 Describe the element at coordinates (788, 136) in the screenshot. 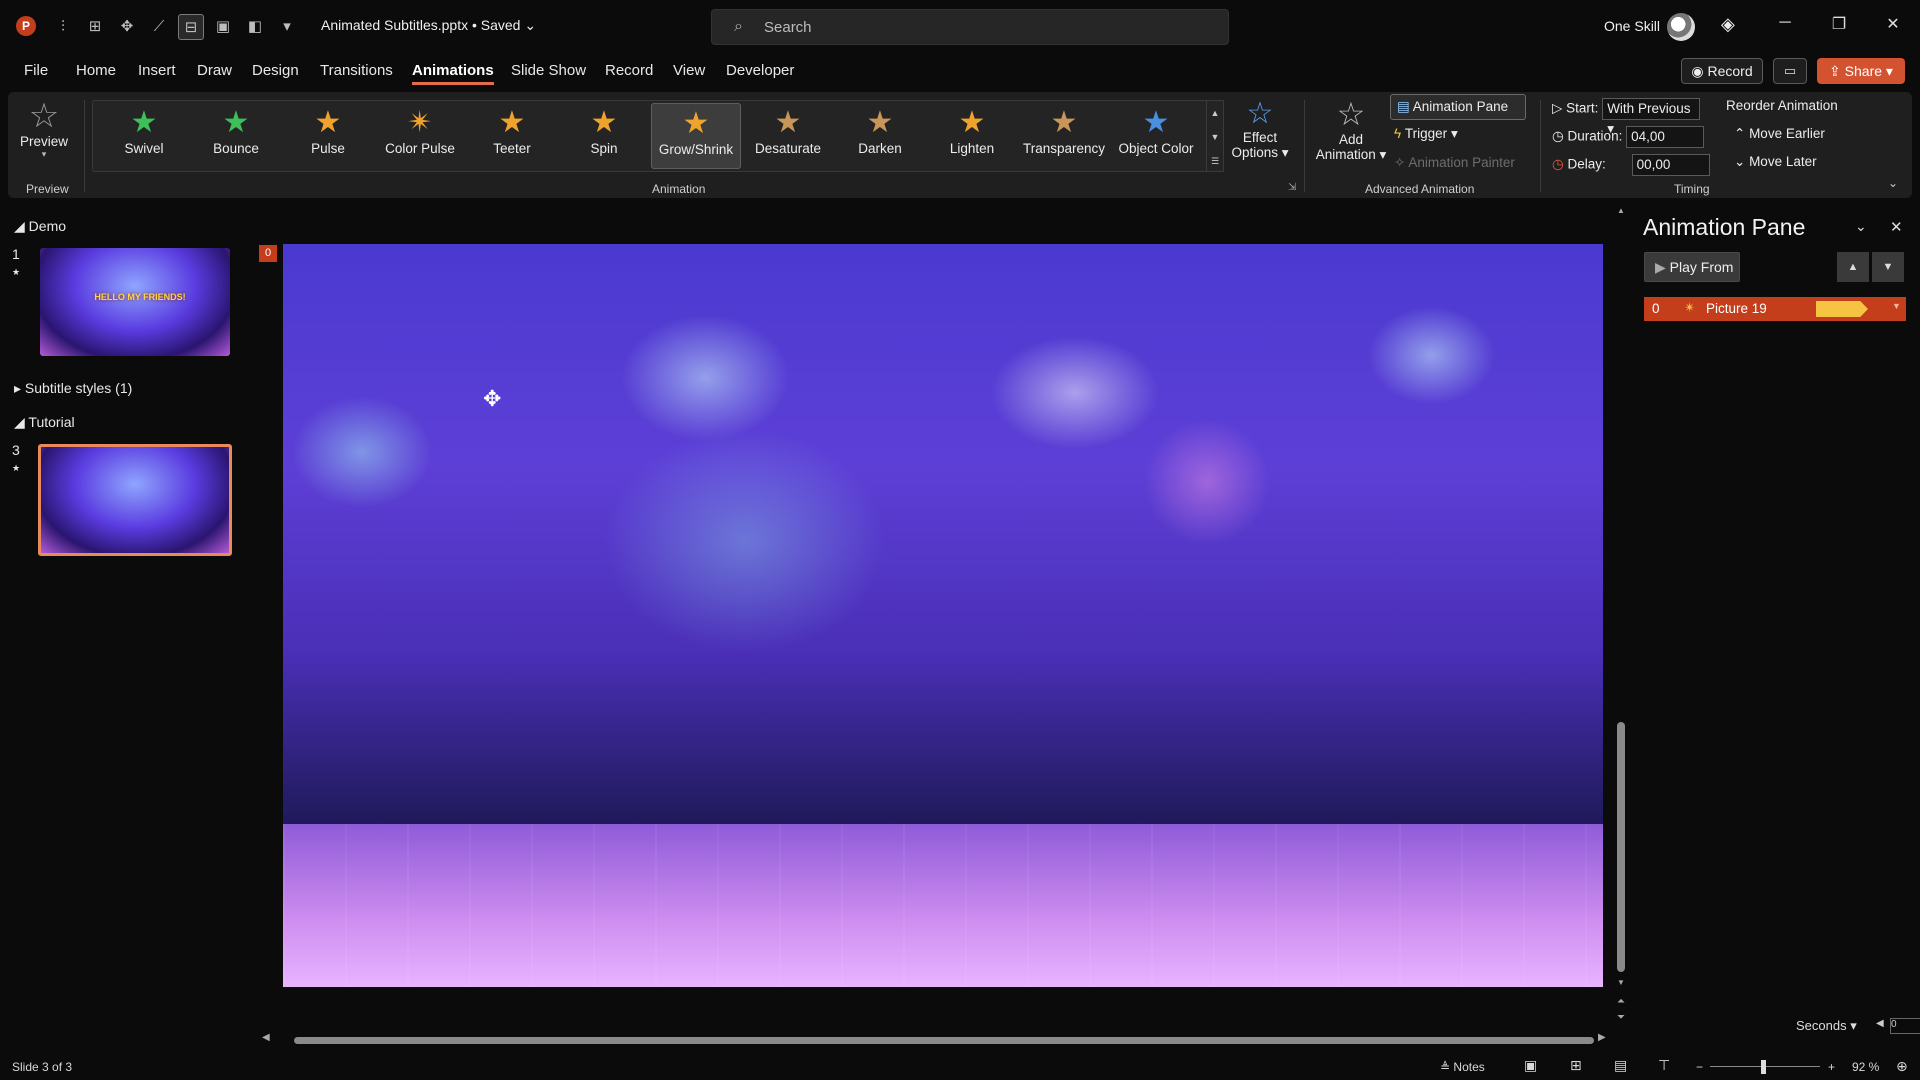

I see `animation-desaturate: ★ Desaturate` at that location.